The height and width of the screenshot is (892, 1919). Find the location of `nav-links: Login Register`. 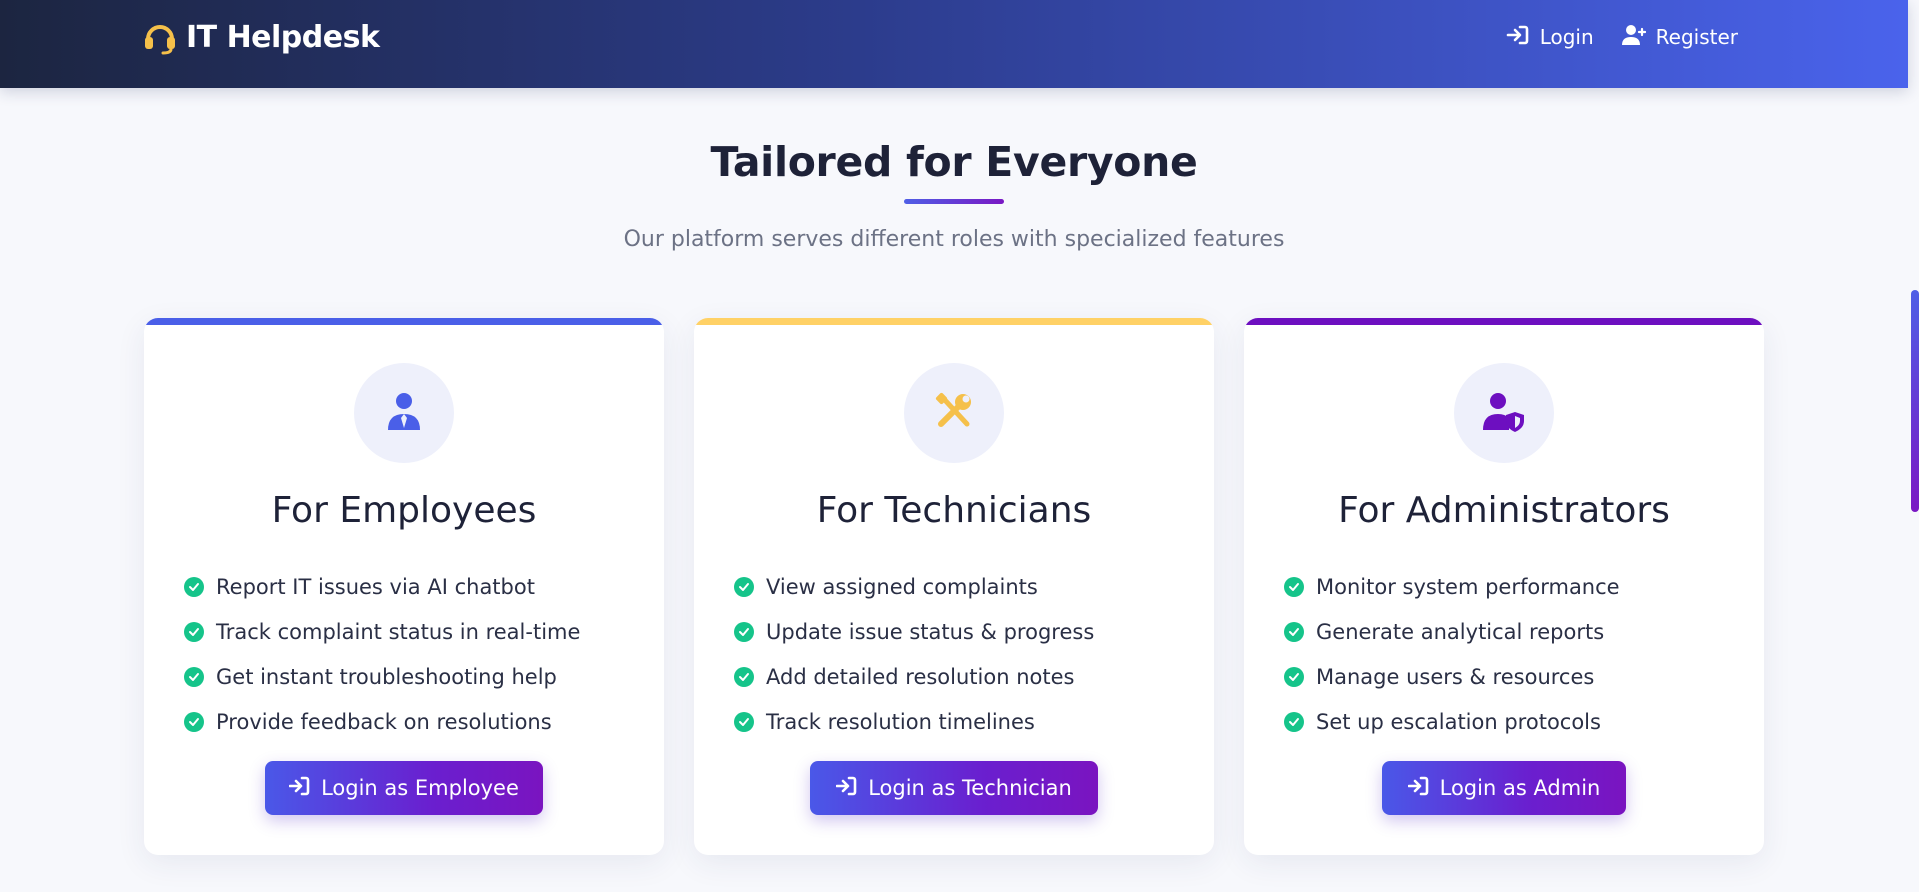

nav-links: Login Register is located at coordinates (1622, 37).